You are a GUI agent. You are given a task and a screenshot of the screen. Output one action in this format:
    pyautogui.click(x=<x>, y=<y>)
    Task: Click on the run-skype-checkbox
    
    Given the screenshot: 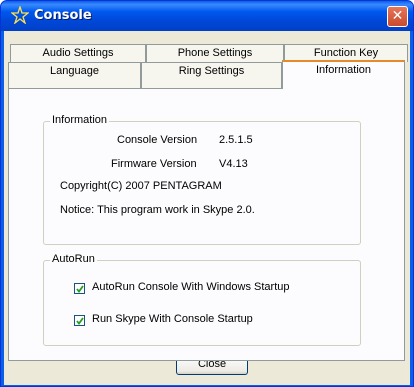 What is the action you would take?
    pyautogui.click(x=79, y=320)
    